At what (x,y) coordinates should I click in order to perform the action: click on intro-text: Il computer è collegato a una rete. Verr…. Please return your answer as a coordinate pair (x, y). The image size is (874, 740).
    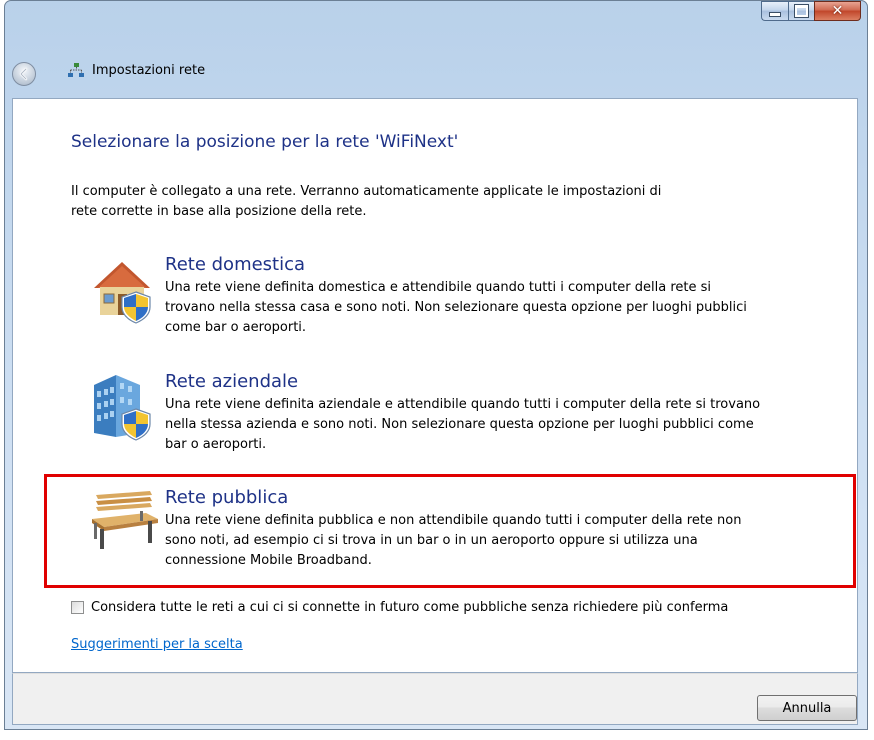
    Looking at the image, I should click on (366, 201).